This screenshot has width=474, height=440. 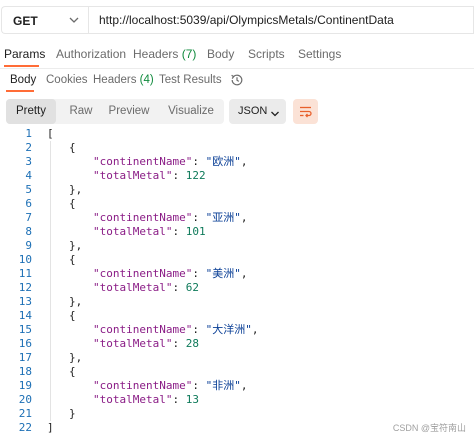 I want to click on line-number: 6, so click(x=28, y=203).